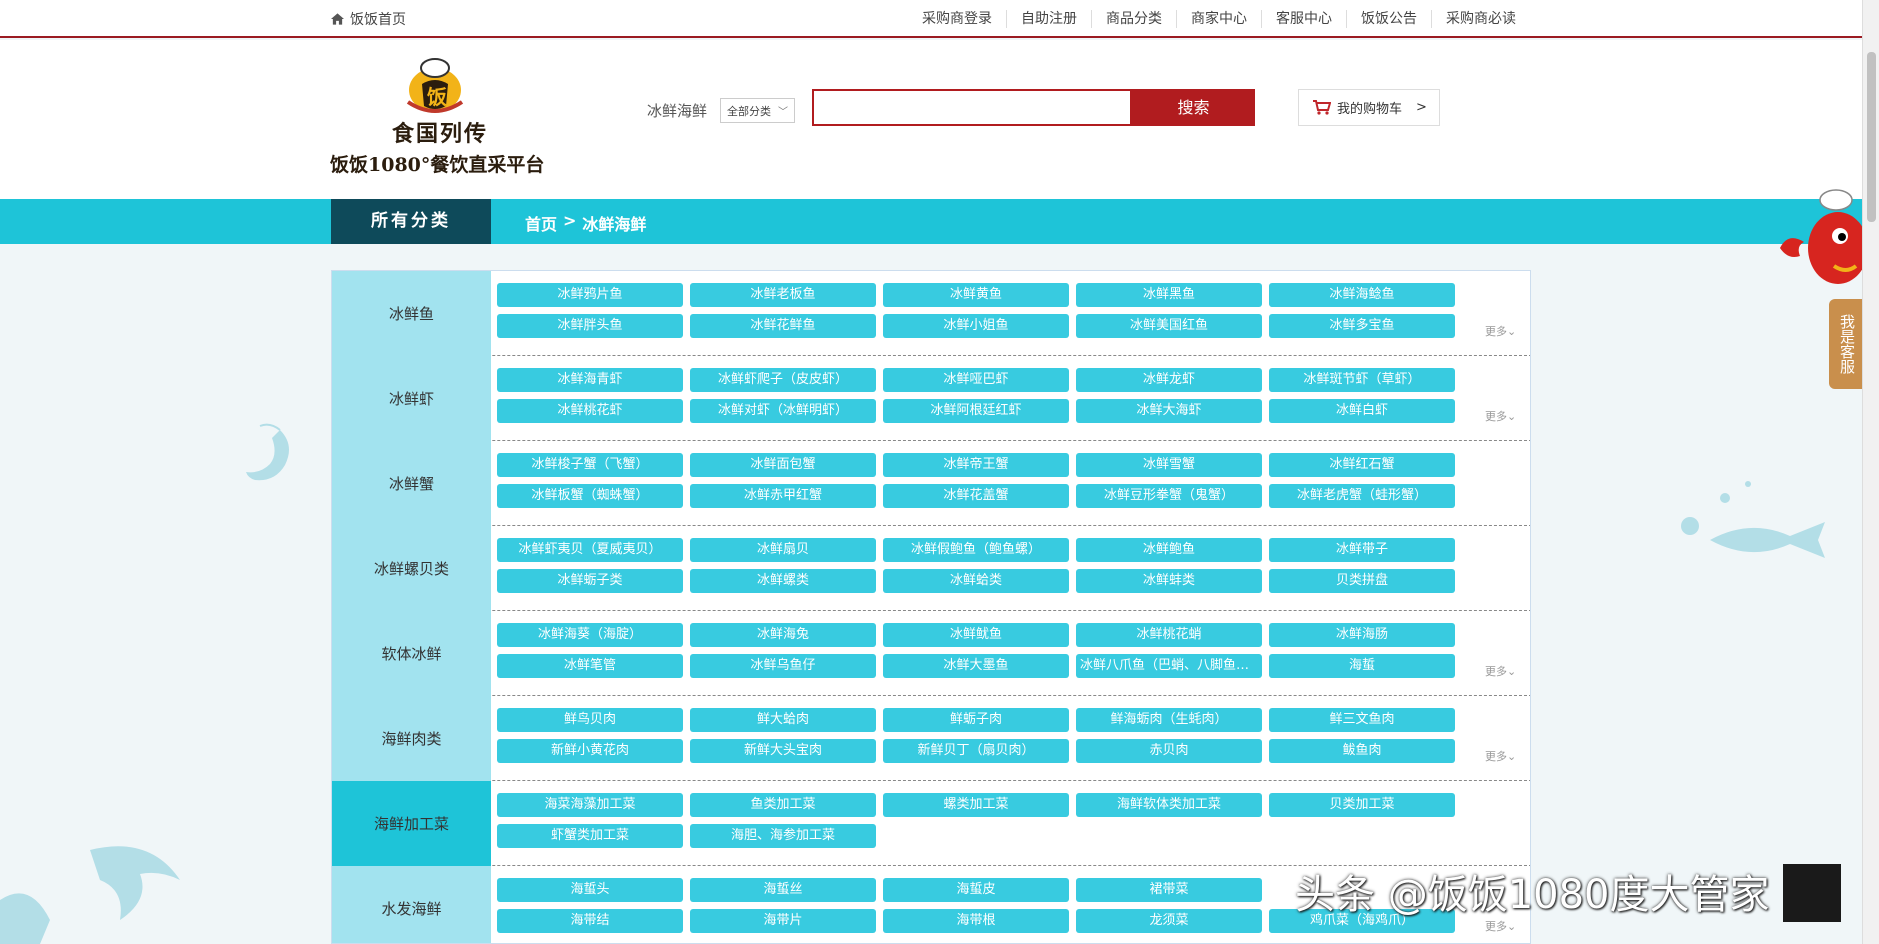 This screenshot has width=1879, height=944. Describe the element at coordinates (976, 581) in the screenshot. I see `subcategory-tag: 冰鲜蛤类` at that location.